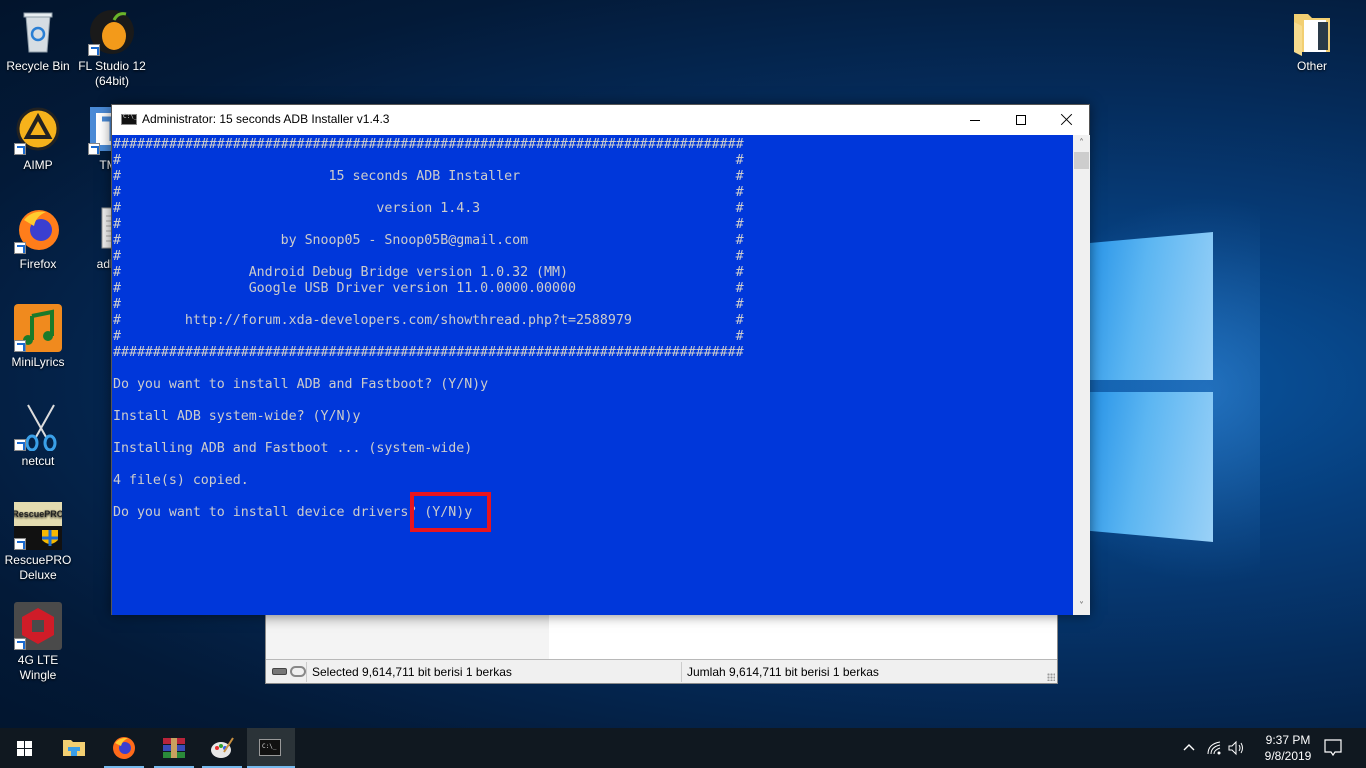  What do you see at coordinates (38, 436) in the screenshot?
I see `desktop-icon-netcut: netcut` at bounding box center [38, 436].